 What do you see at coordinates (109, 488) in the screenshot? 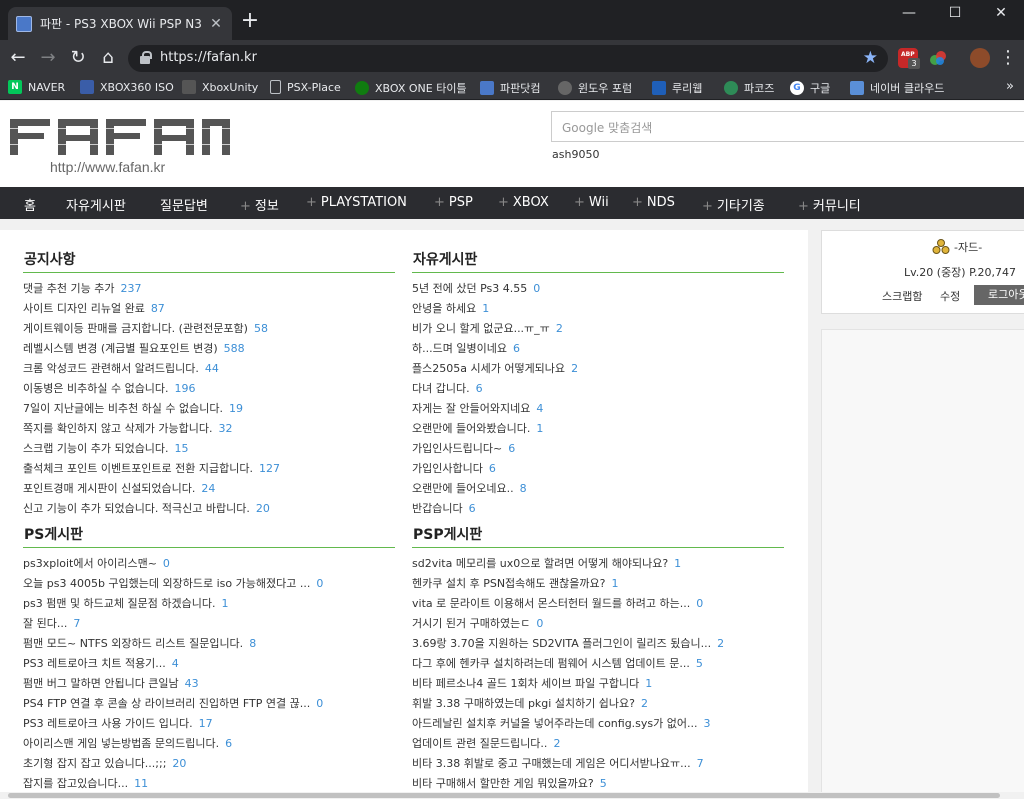
I see `post-title: 포인트경매 게시판이 신설되었습니다.` at bounding box center [109, 488].